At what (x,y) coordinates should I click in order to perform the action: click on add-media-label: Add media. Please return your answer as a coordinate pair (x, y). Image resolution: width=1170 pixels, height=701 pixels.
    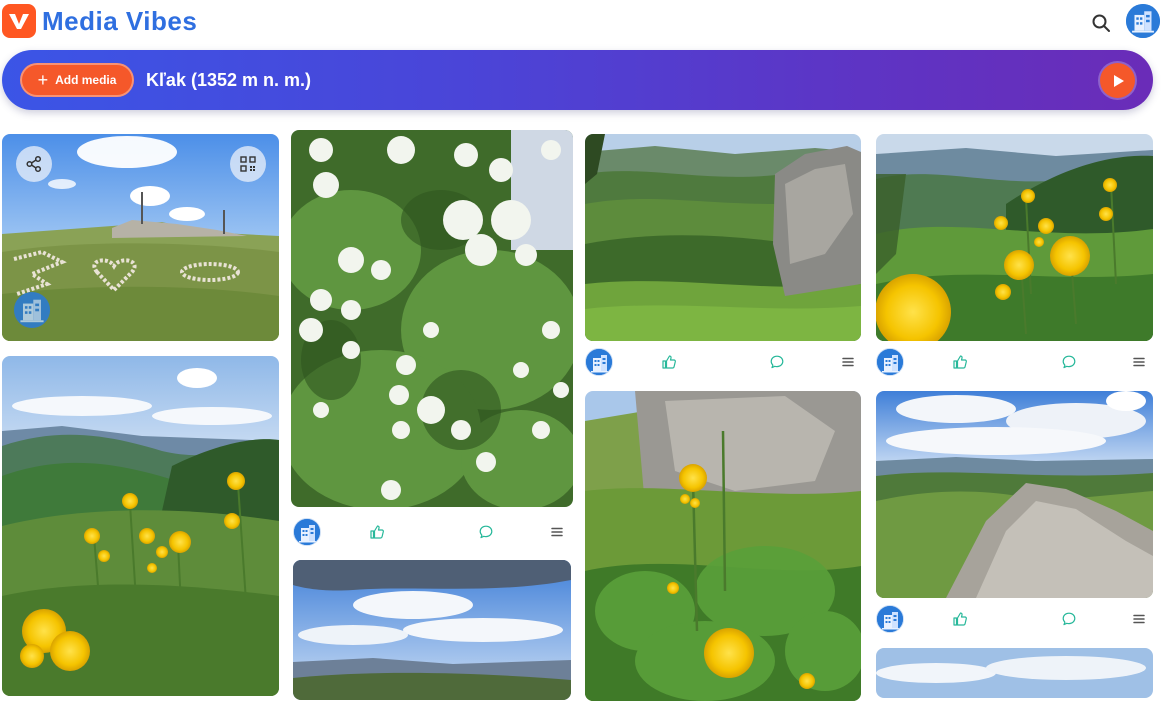
    Looking at the image, I should click on (86, 80).